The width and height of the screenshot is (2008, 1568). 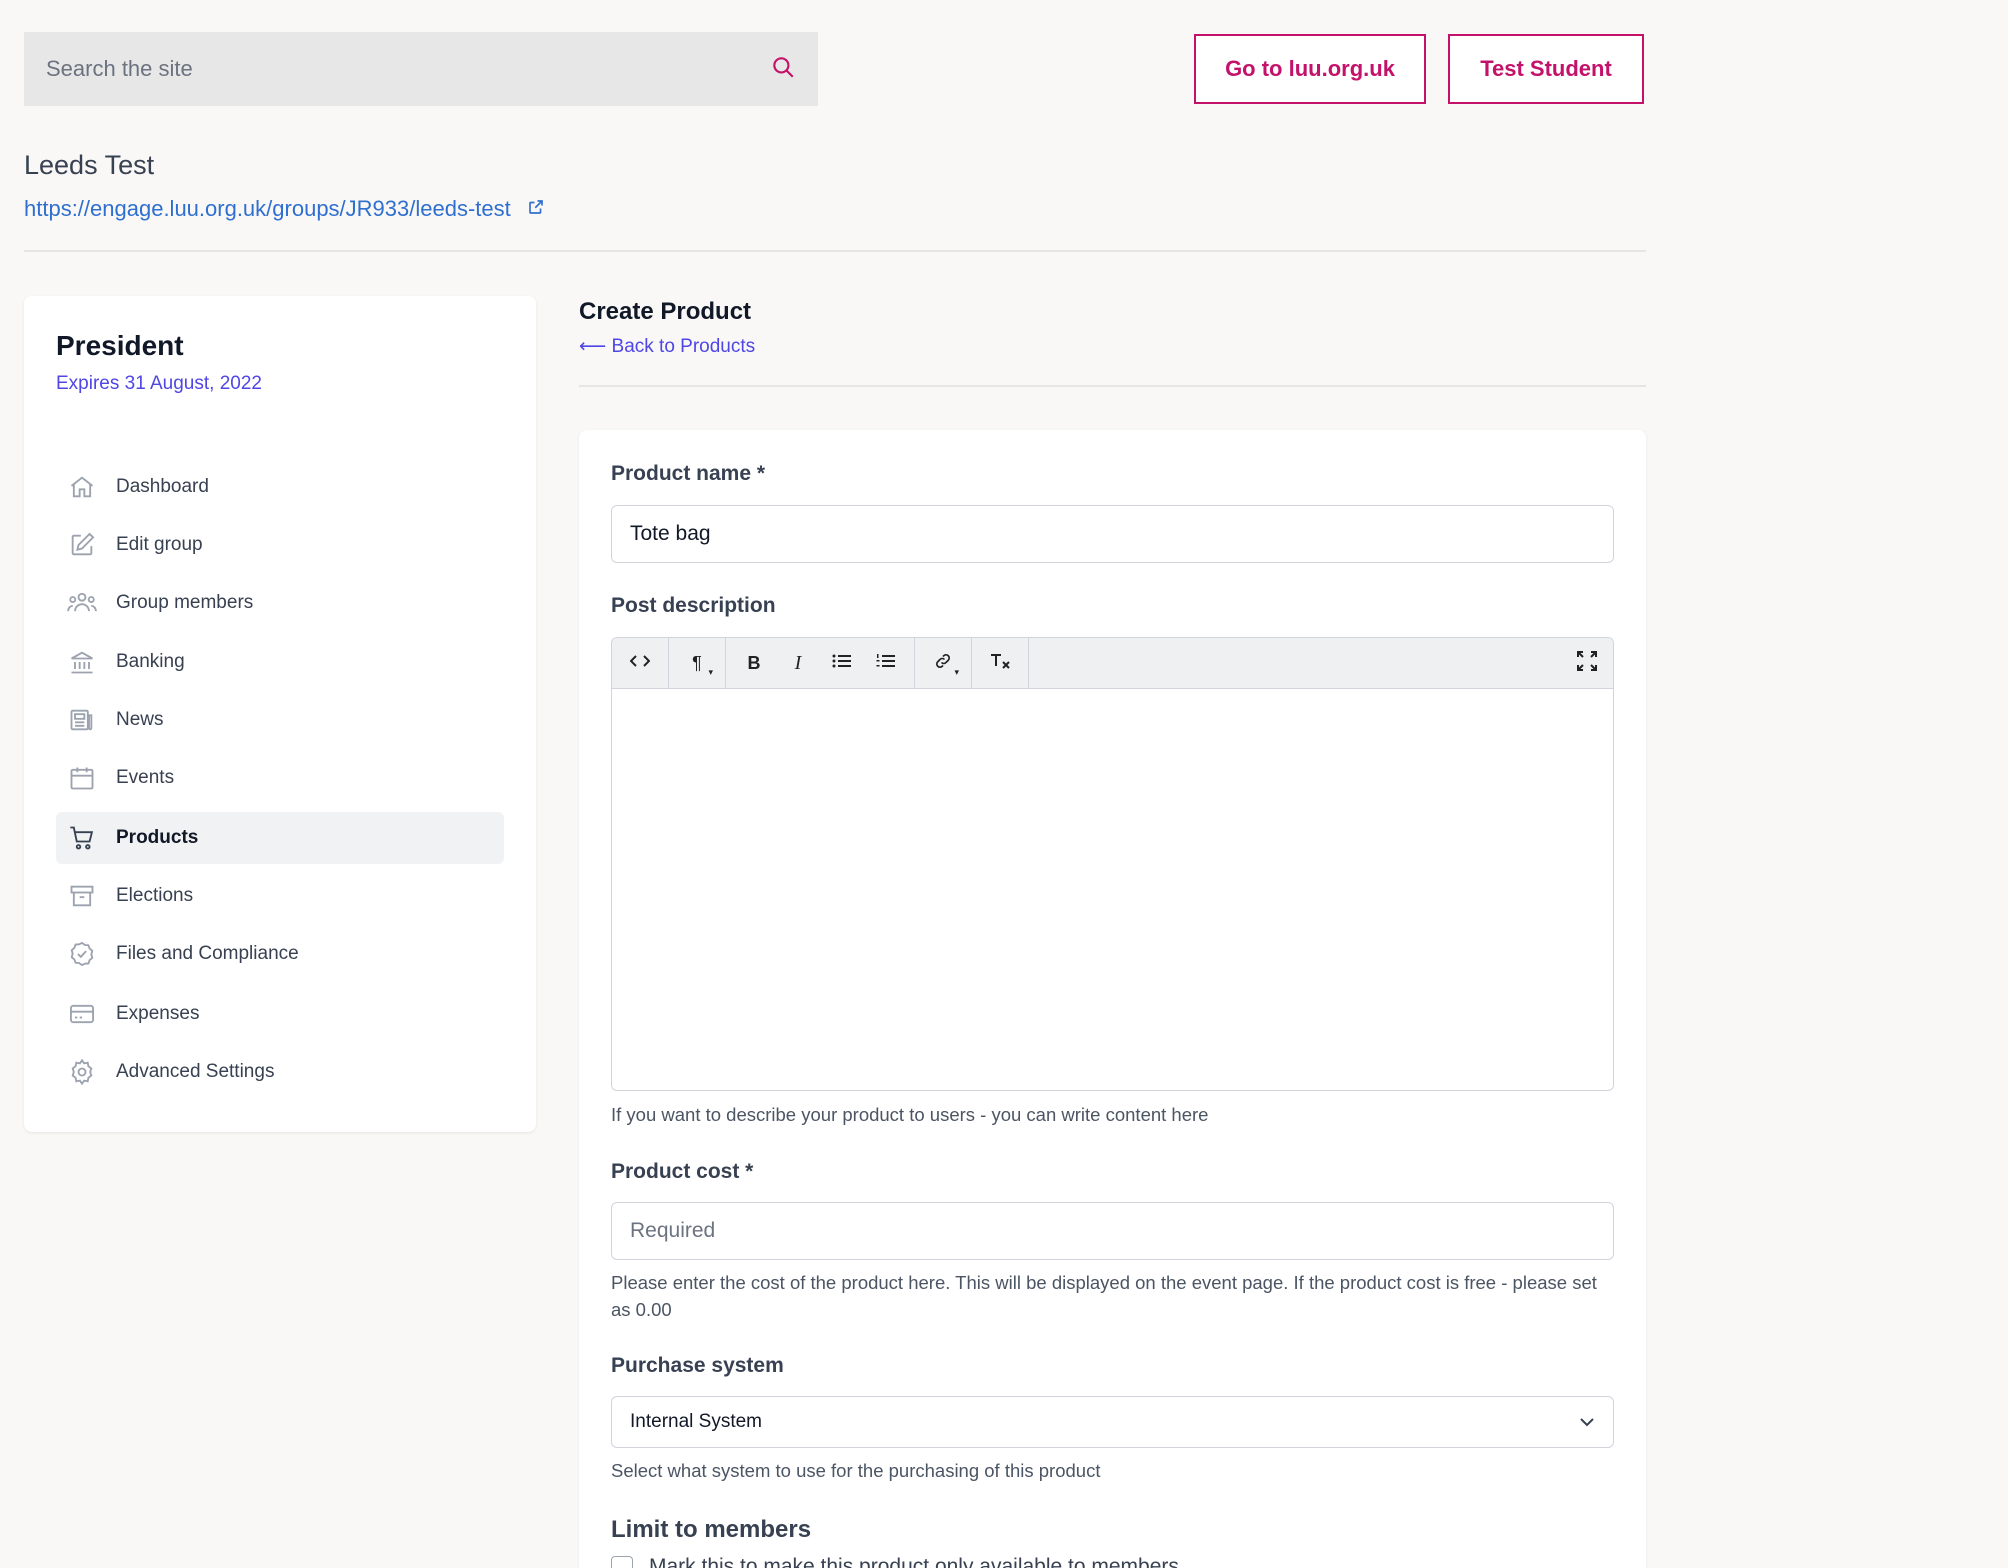 I want to click on sidebar-item-label: Files and Compliance, so click(x=207, y=953).